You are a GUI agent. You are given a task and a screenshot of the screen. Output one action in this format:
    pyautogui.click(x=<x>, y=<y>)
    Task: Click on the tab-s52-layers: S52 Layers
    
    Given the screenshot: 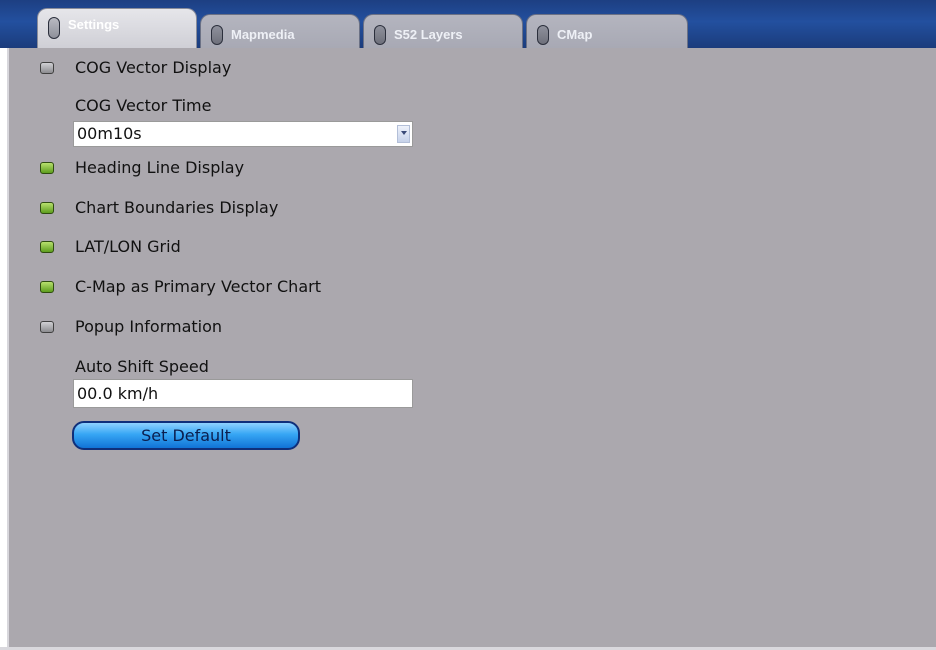 What is the action you would take?
    pyautogui.click(x=443, y=31)
    